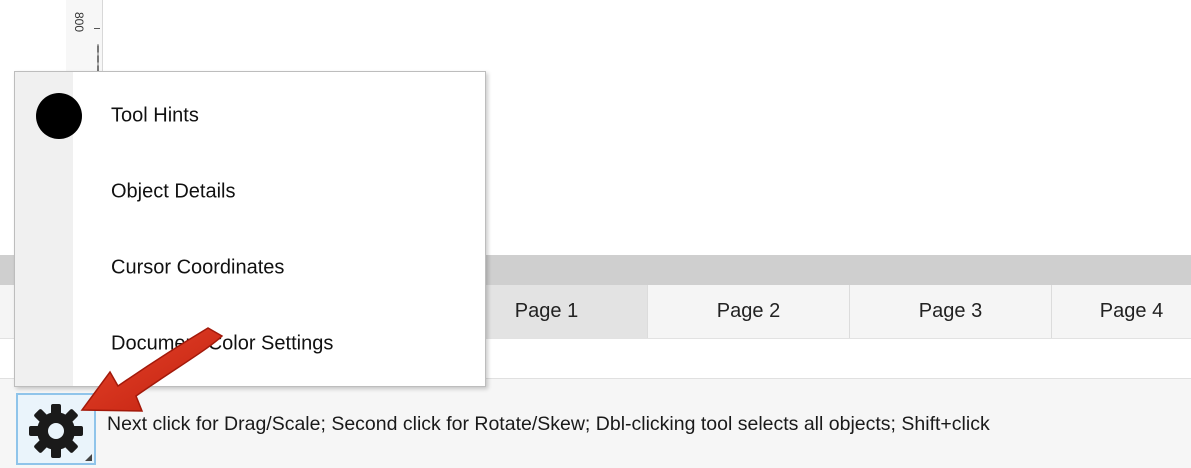 This screenshot has height=468, width=1191. What do you see at coordinates (88, 457) in the screenshot?
I see `dropdown-corner-indicator` at bounding box center [88, 457].